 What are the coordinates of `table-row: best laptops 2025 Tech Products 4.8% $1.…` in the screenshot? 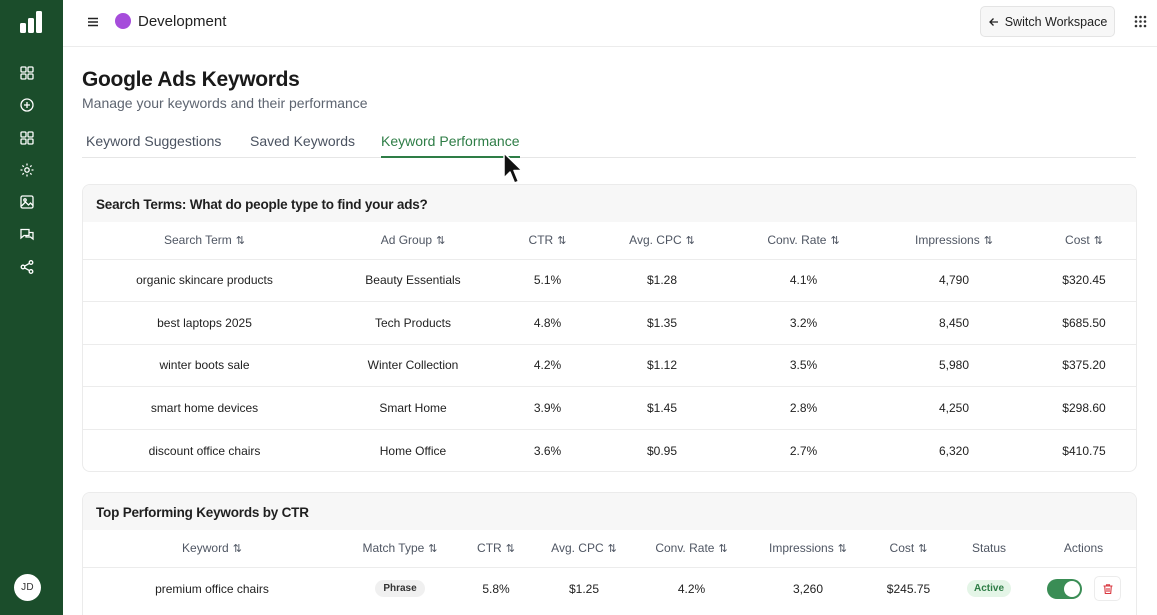 It's located at (609, 323).